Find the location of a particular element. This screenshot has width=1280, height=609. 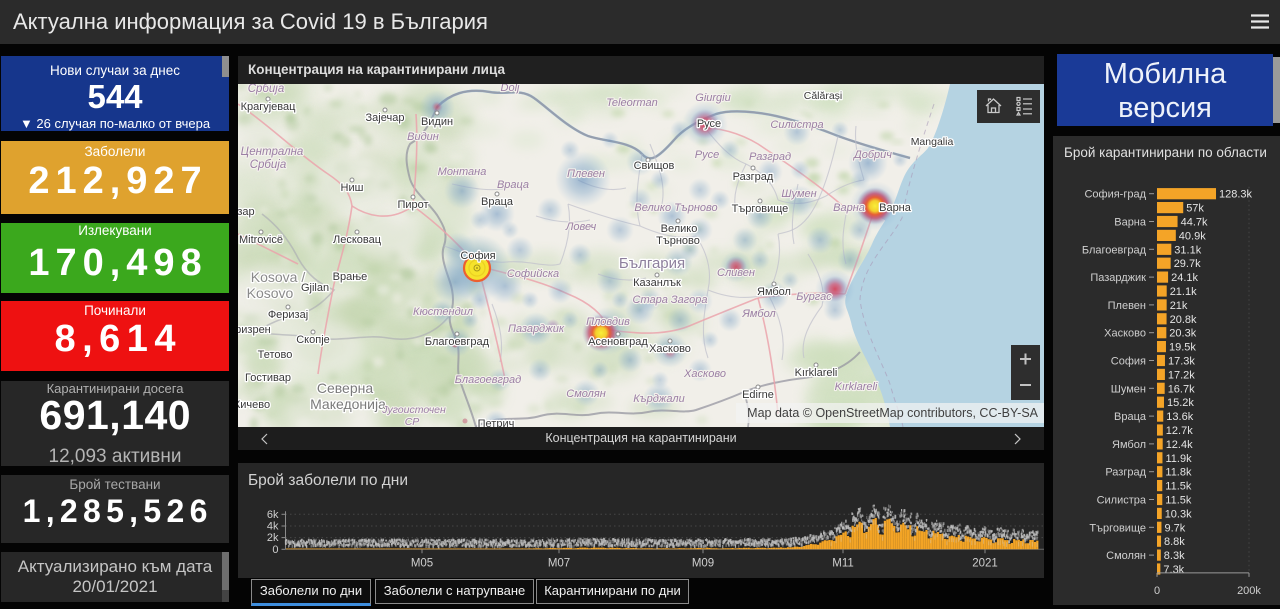

svg-text: 10.3k is located at coordinates (1178, 514).